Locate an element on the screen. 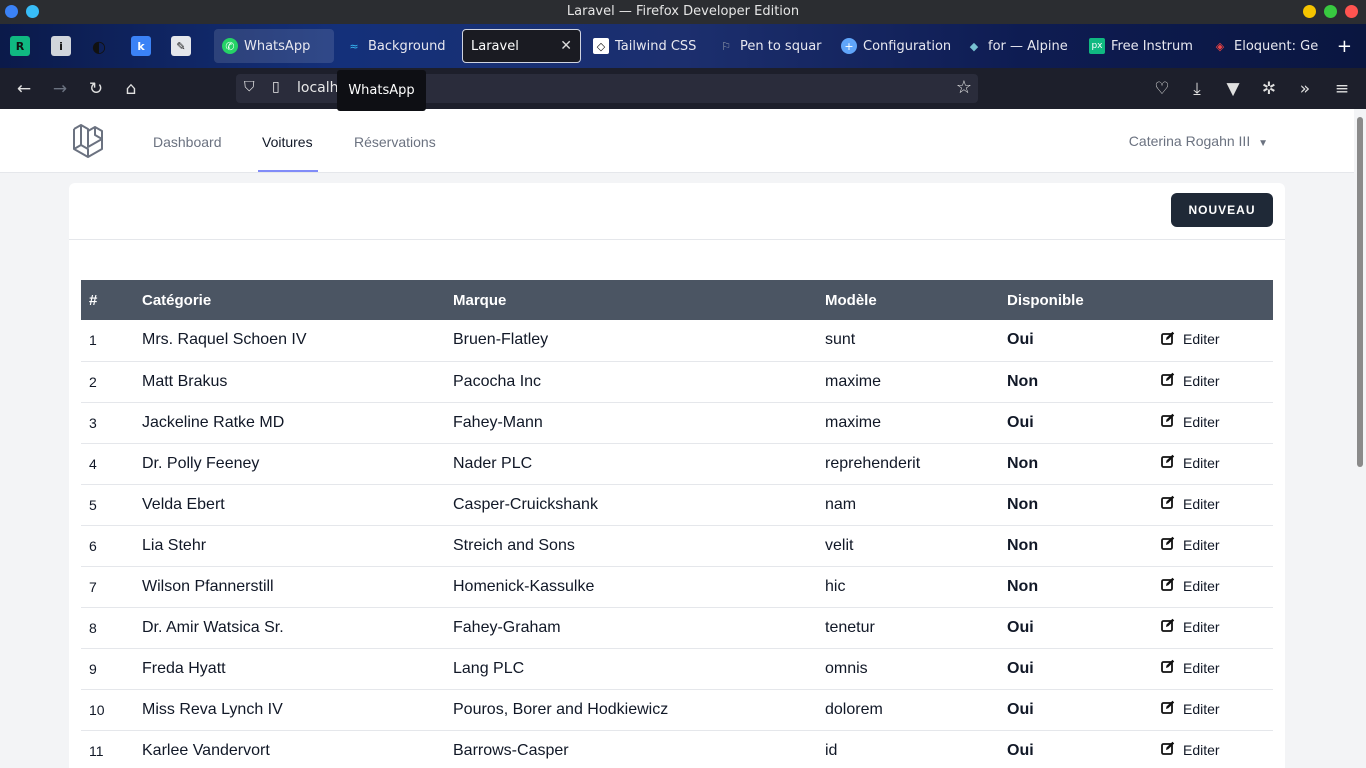 The image size is (1366, 768). back-button: ← is located at coordinates (24, 89).